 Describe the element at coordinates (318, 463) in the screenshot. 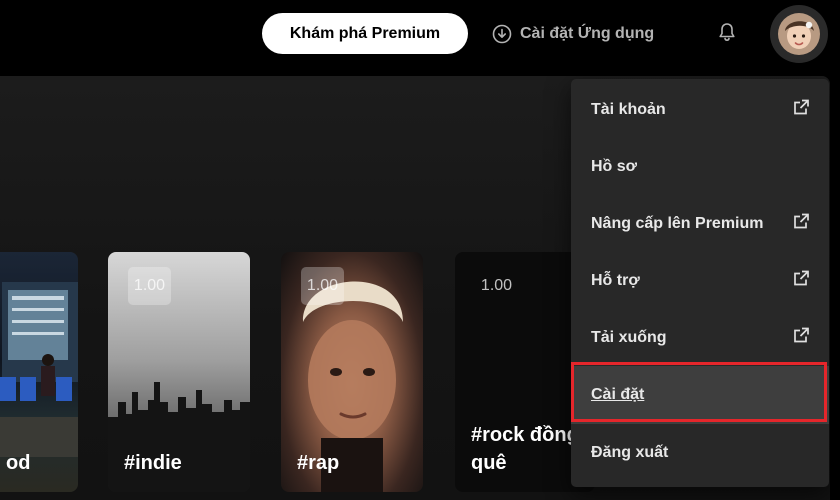

I see `card-label: #rap` at that location.